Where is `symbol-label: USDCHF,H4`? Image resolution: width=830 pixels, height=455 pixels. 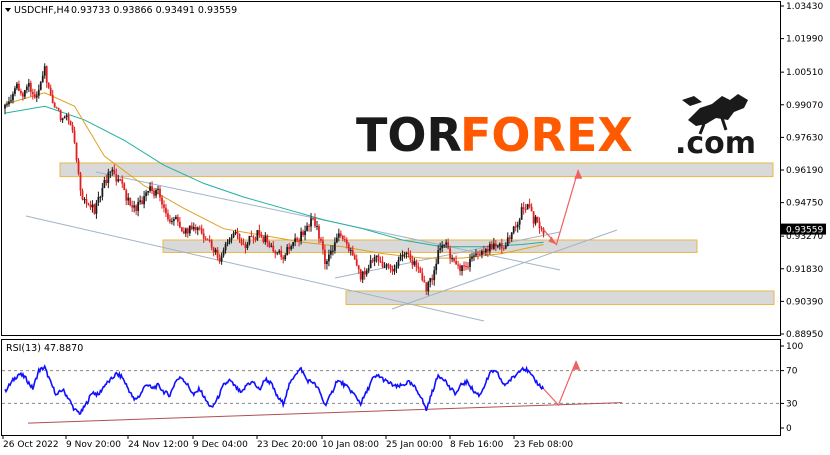
symbol-label: USDCHF,H4 is located at coordinates (42, 10).